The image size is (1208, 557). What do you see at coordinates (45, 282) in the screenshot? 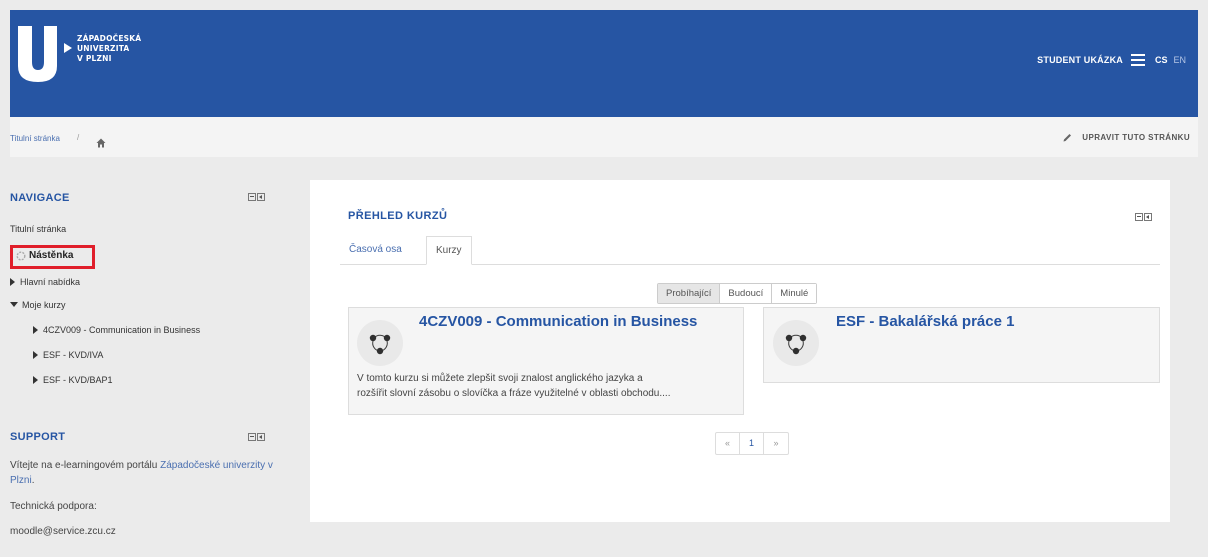
I see `nav-item-hlavni: Hlavní nabídka` at bounding box center [45, 282].